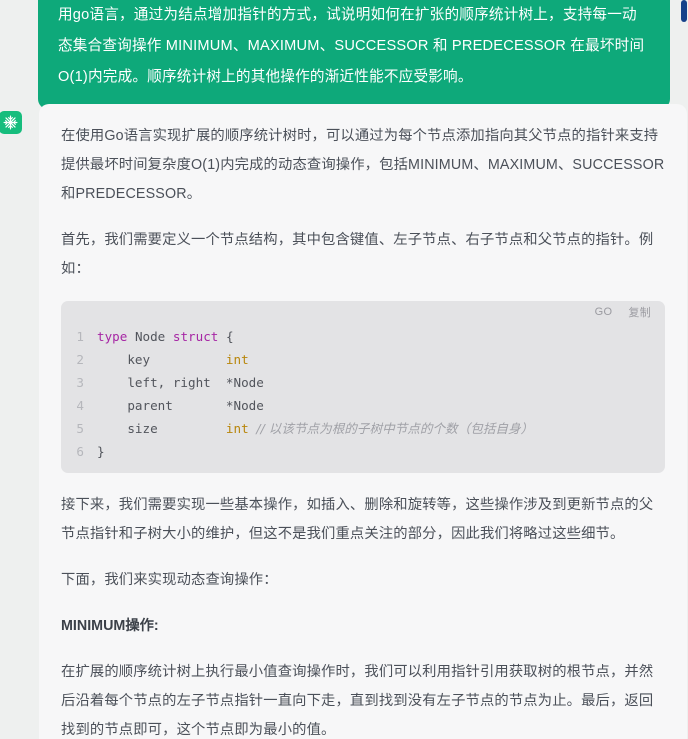  What do you see at coordinates (363, 382) in the screenshot?
I see `code-line: 3 left, right *Node` at bounding box center [363, 382].